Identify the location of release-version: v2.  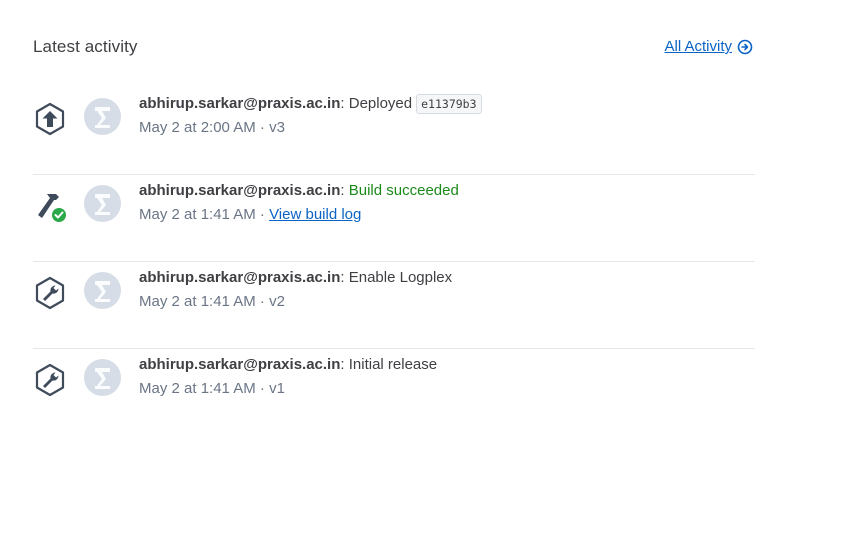
(277, 301).